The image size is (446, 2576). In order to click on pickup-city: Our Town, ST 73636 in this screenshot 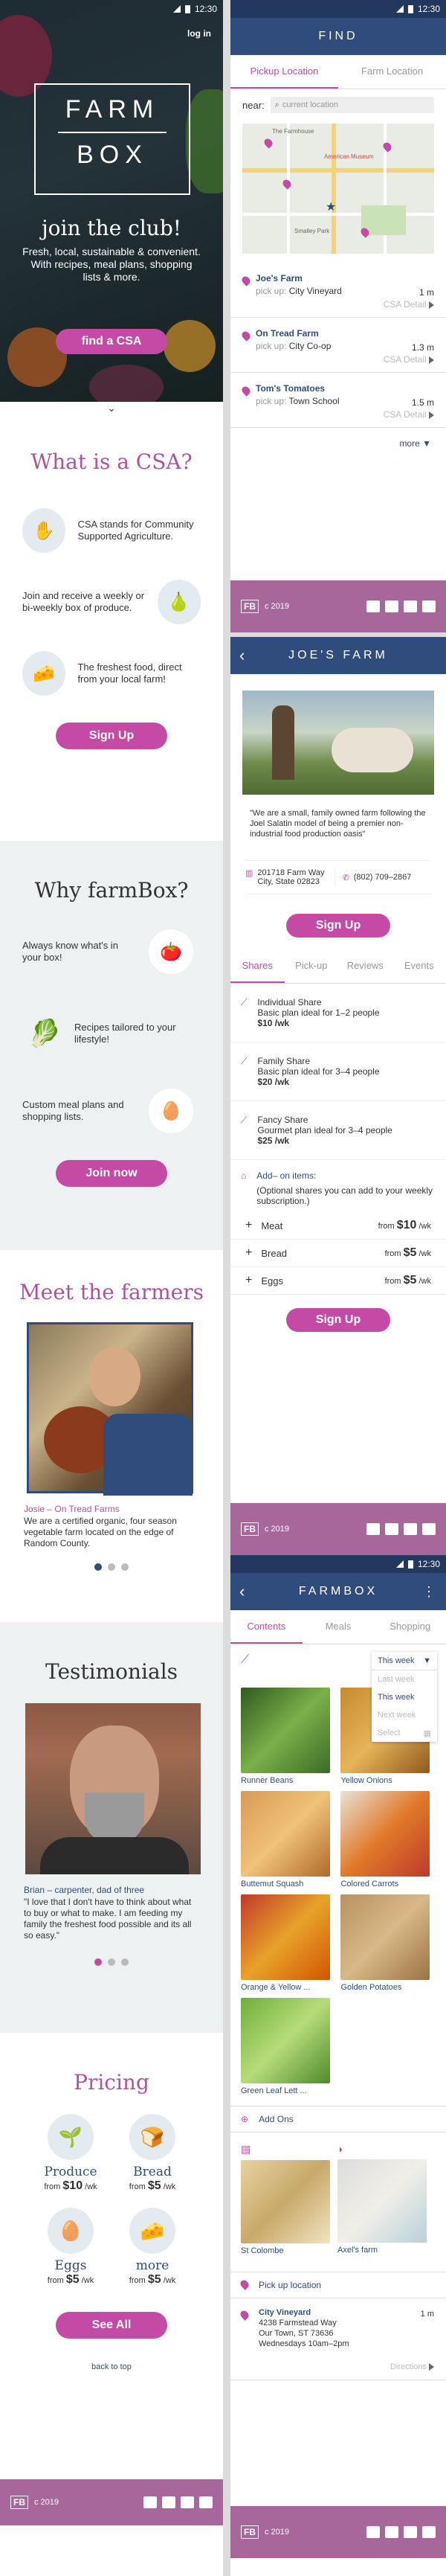, I will do `click(296, 2333)`.